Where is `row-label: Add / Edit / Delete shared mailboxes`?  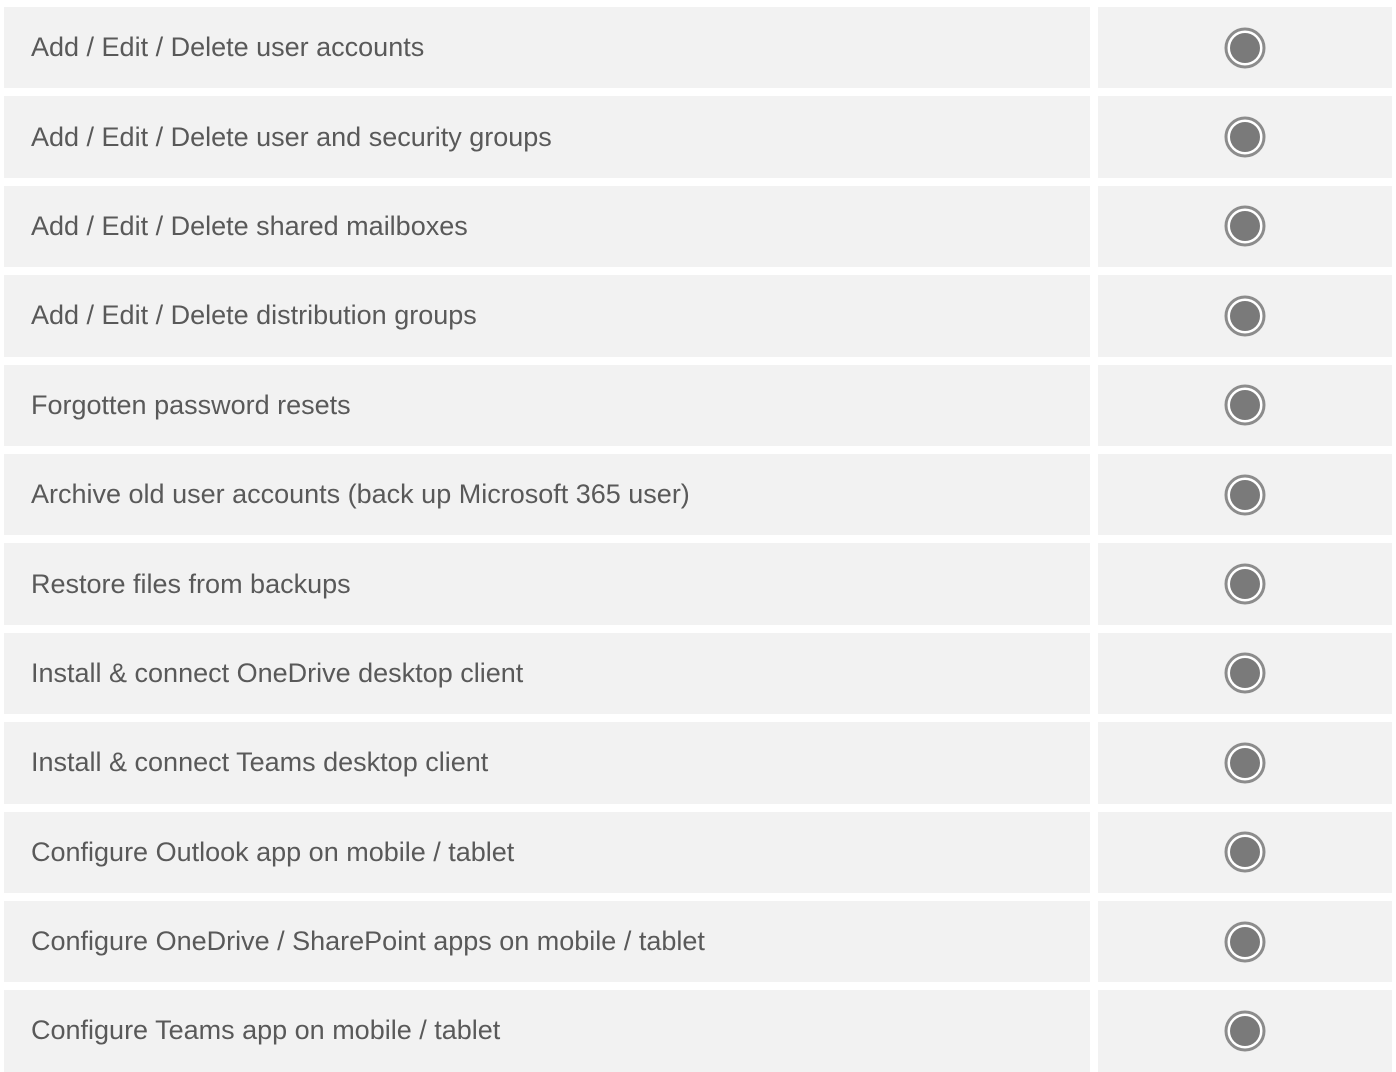 row-label: Add / Edit / Delete shared mailboxes is located at coordinates (547, 226).